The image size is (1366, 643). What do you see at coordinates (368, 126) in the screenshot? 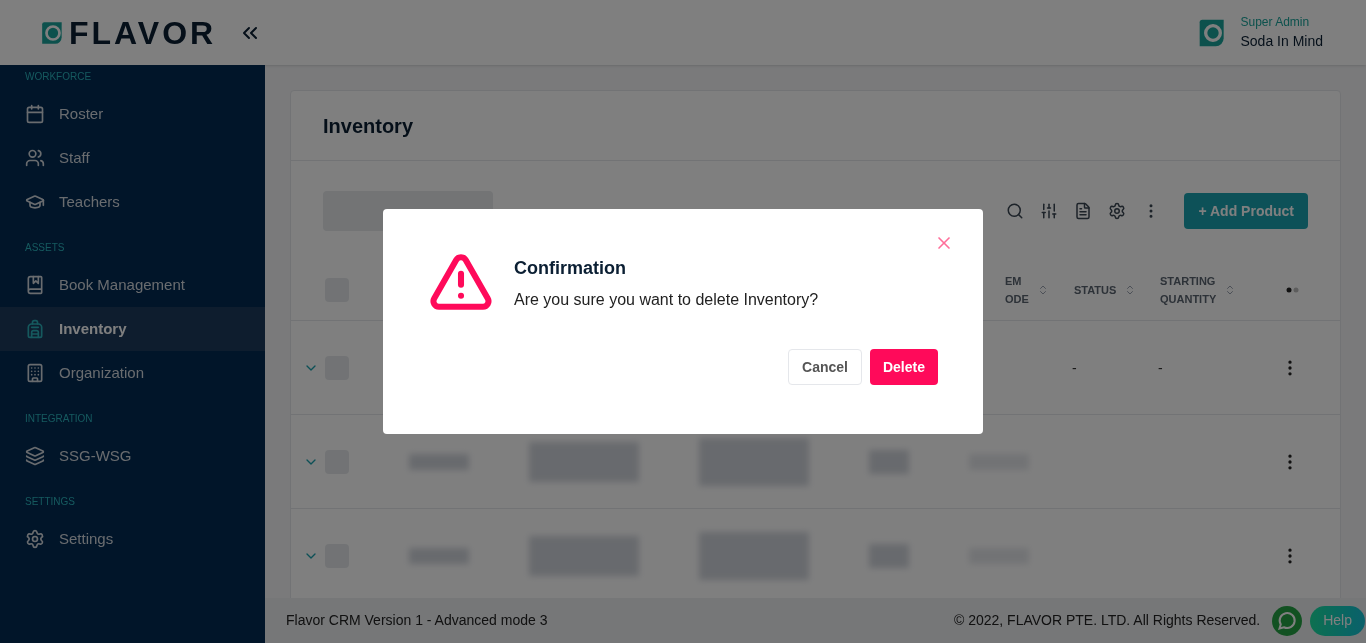
I see `page-title: Inventory` at bounding box center [368, 126].